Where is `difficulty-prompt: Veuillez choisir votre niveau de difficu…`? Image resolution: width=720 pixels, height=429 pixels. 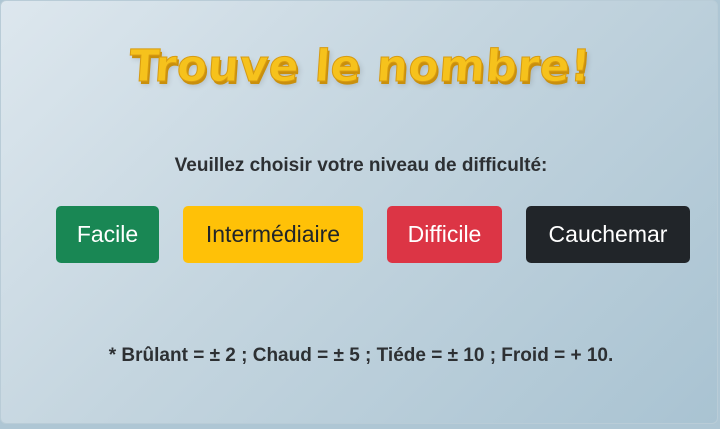
difficulty-prompt: Veuillez choisir votre niveau de difficu… is located at coordinates (361, 165).